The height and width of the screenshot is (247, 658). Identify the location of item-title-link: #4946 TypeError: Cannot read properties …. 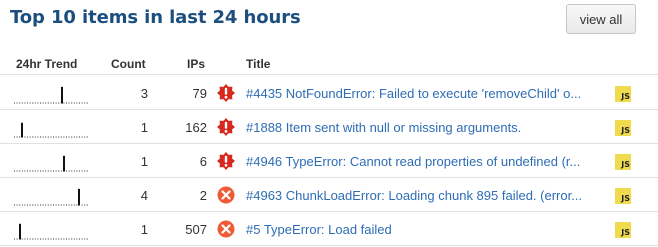
(422, 161).